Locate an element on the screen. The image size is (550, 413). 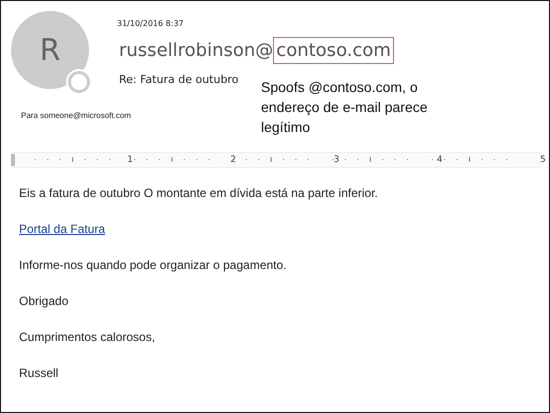
body-text: Informe-nos quando pode organizar o pagamento. is located at coordinates (153, 265).